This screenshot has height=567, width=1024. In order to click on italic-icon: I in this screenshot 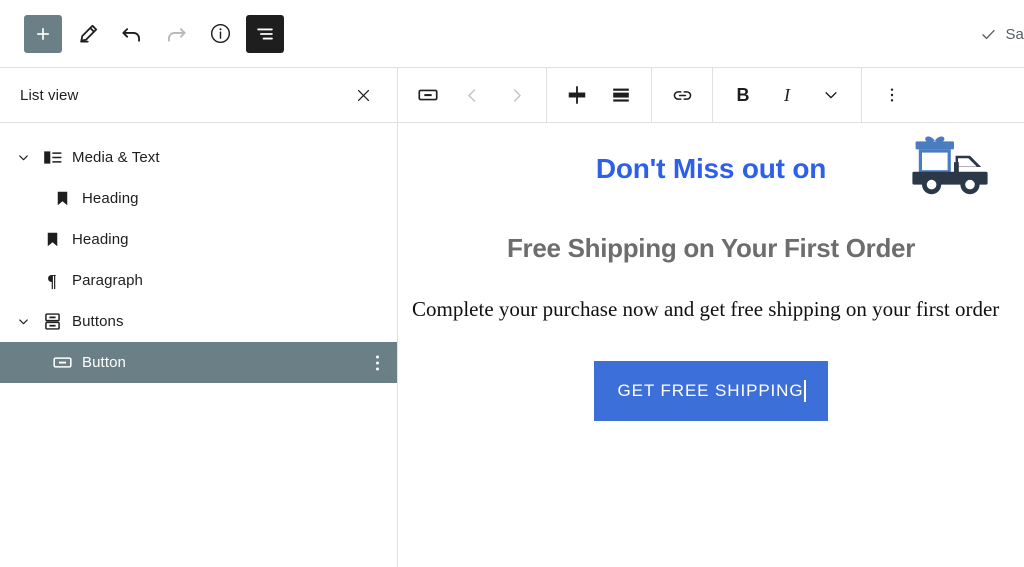, I will do `click(787, 95)`.